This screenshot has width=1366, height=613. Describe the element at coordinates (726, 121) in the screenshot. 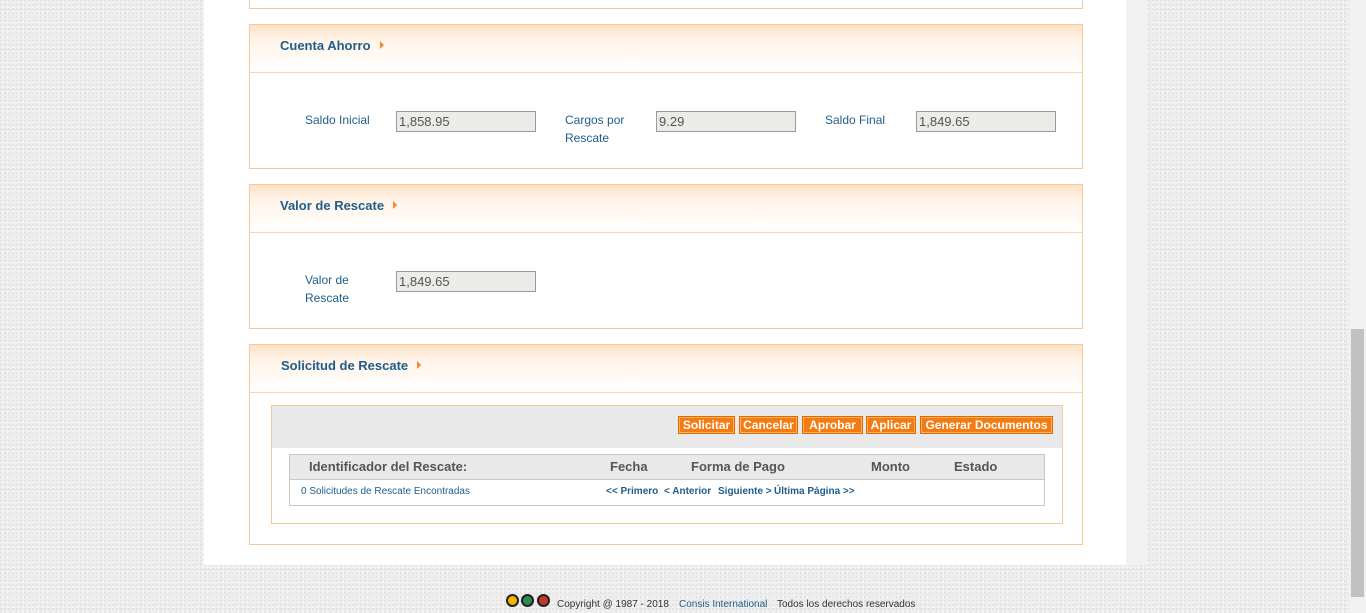

I see `cargos-field` at that location.